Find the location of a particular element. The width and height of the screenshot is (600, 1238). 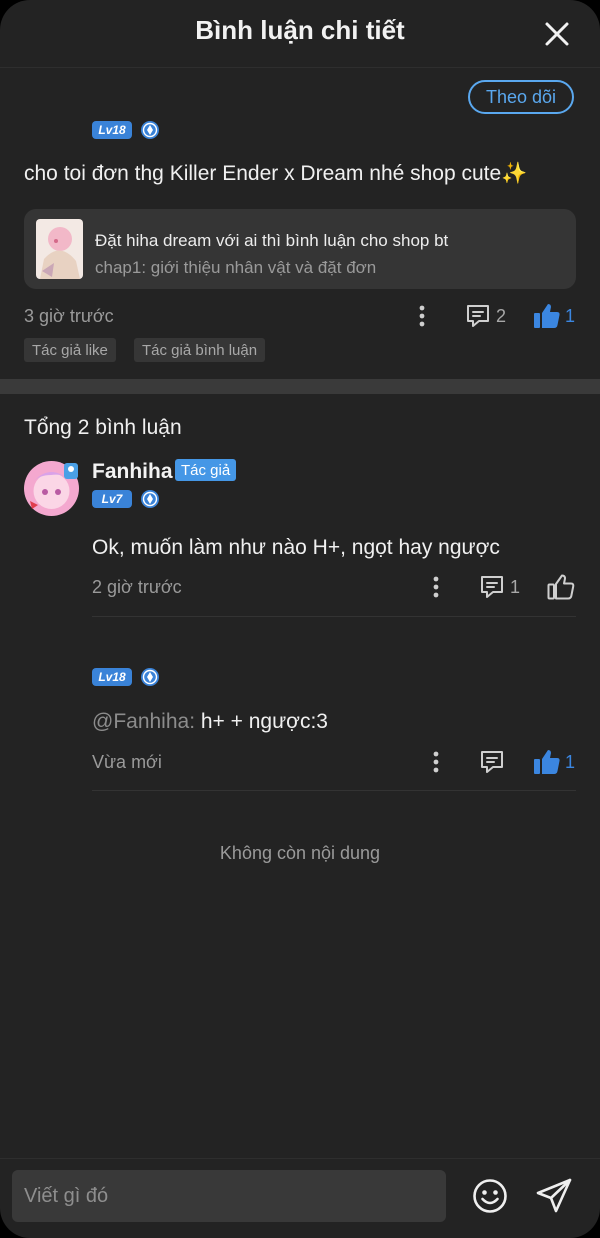

composer-divider is located at coordinates (300, 1158).